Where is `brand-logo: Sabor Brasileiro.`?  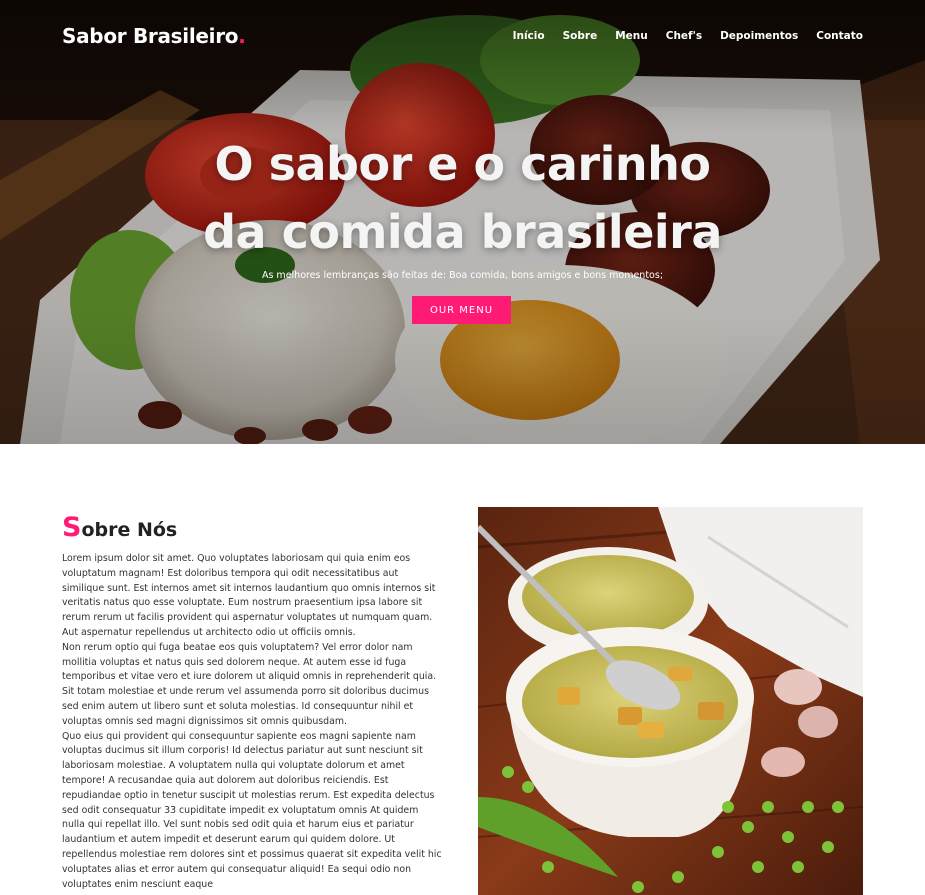
brand-logo: Sabor Brasileiro. is located at coordinates (154, 36).